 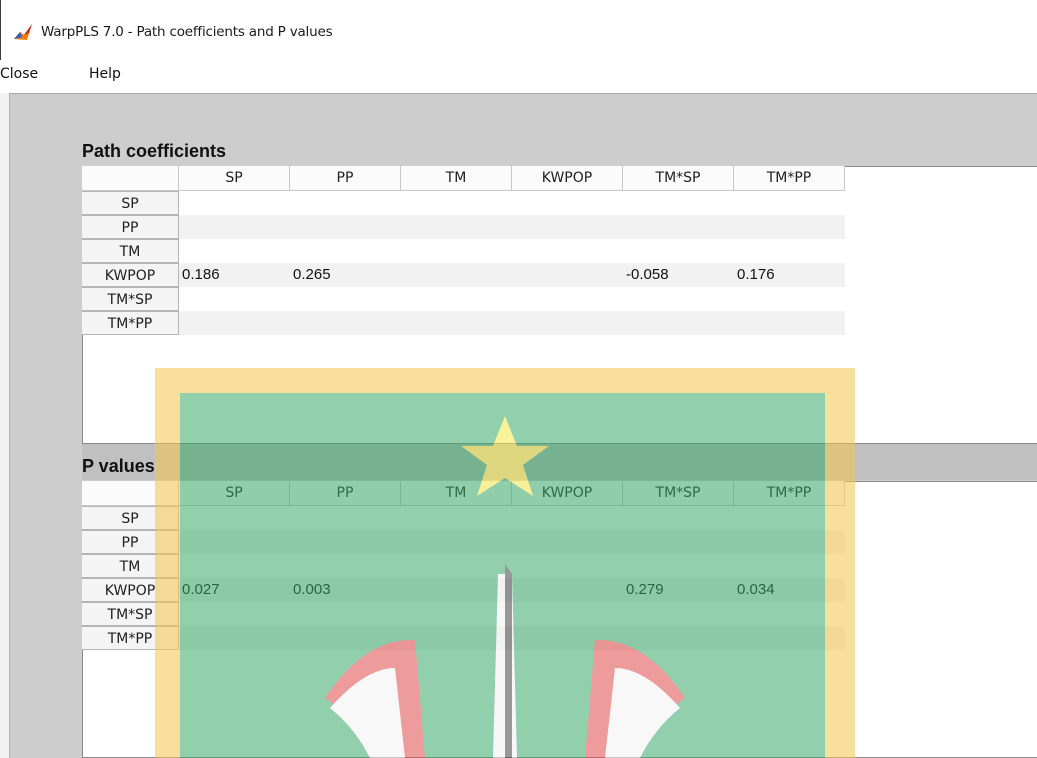 I want to click on menu-help: Help, so click(x=105, y=74).